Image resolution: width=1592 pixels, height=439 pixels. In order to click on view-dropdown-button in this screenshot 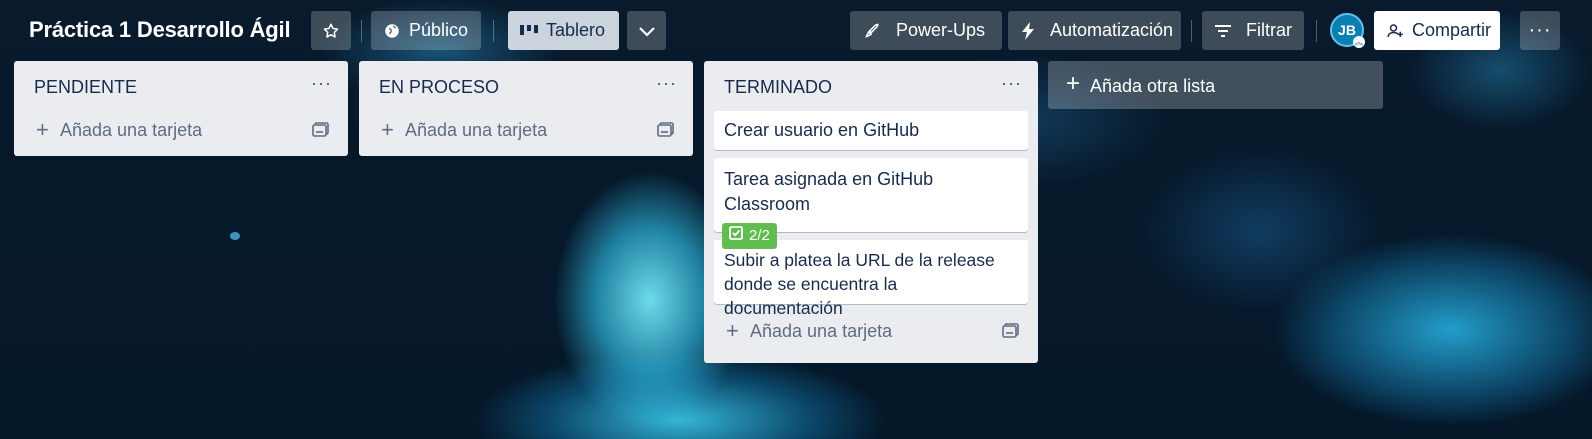, I will do `click(646, 30)`.